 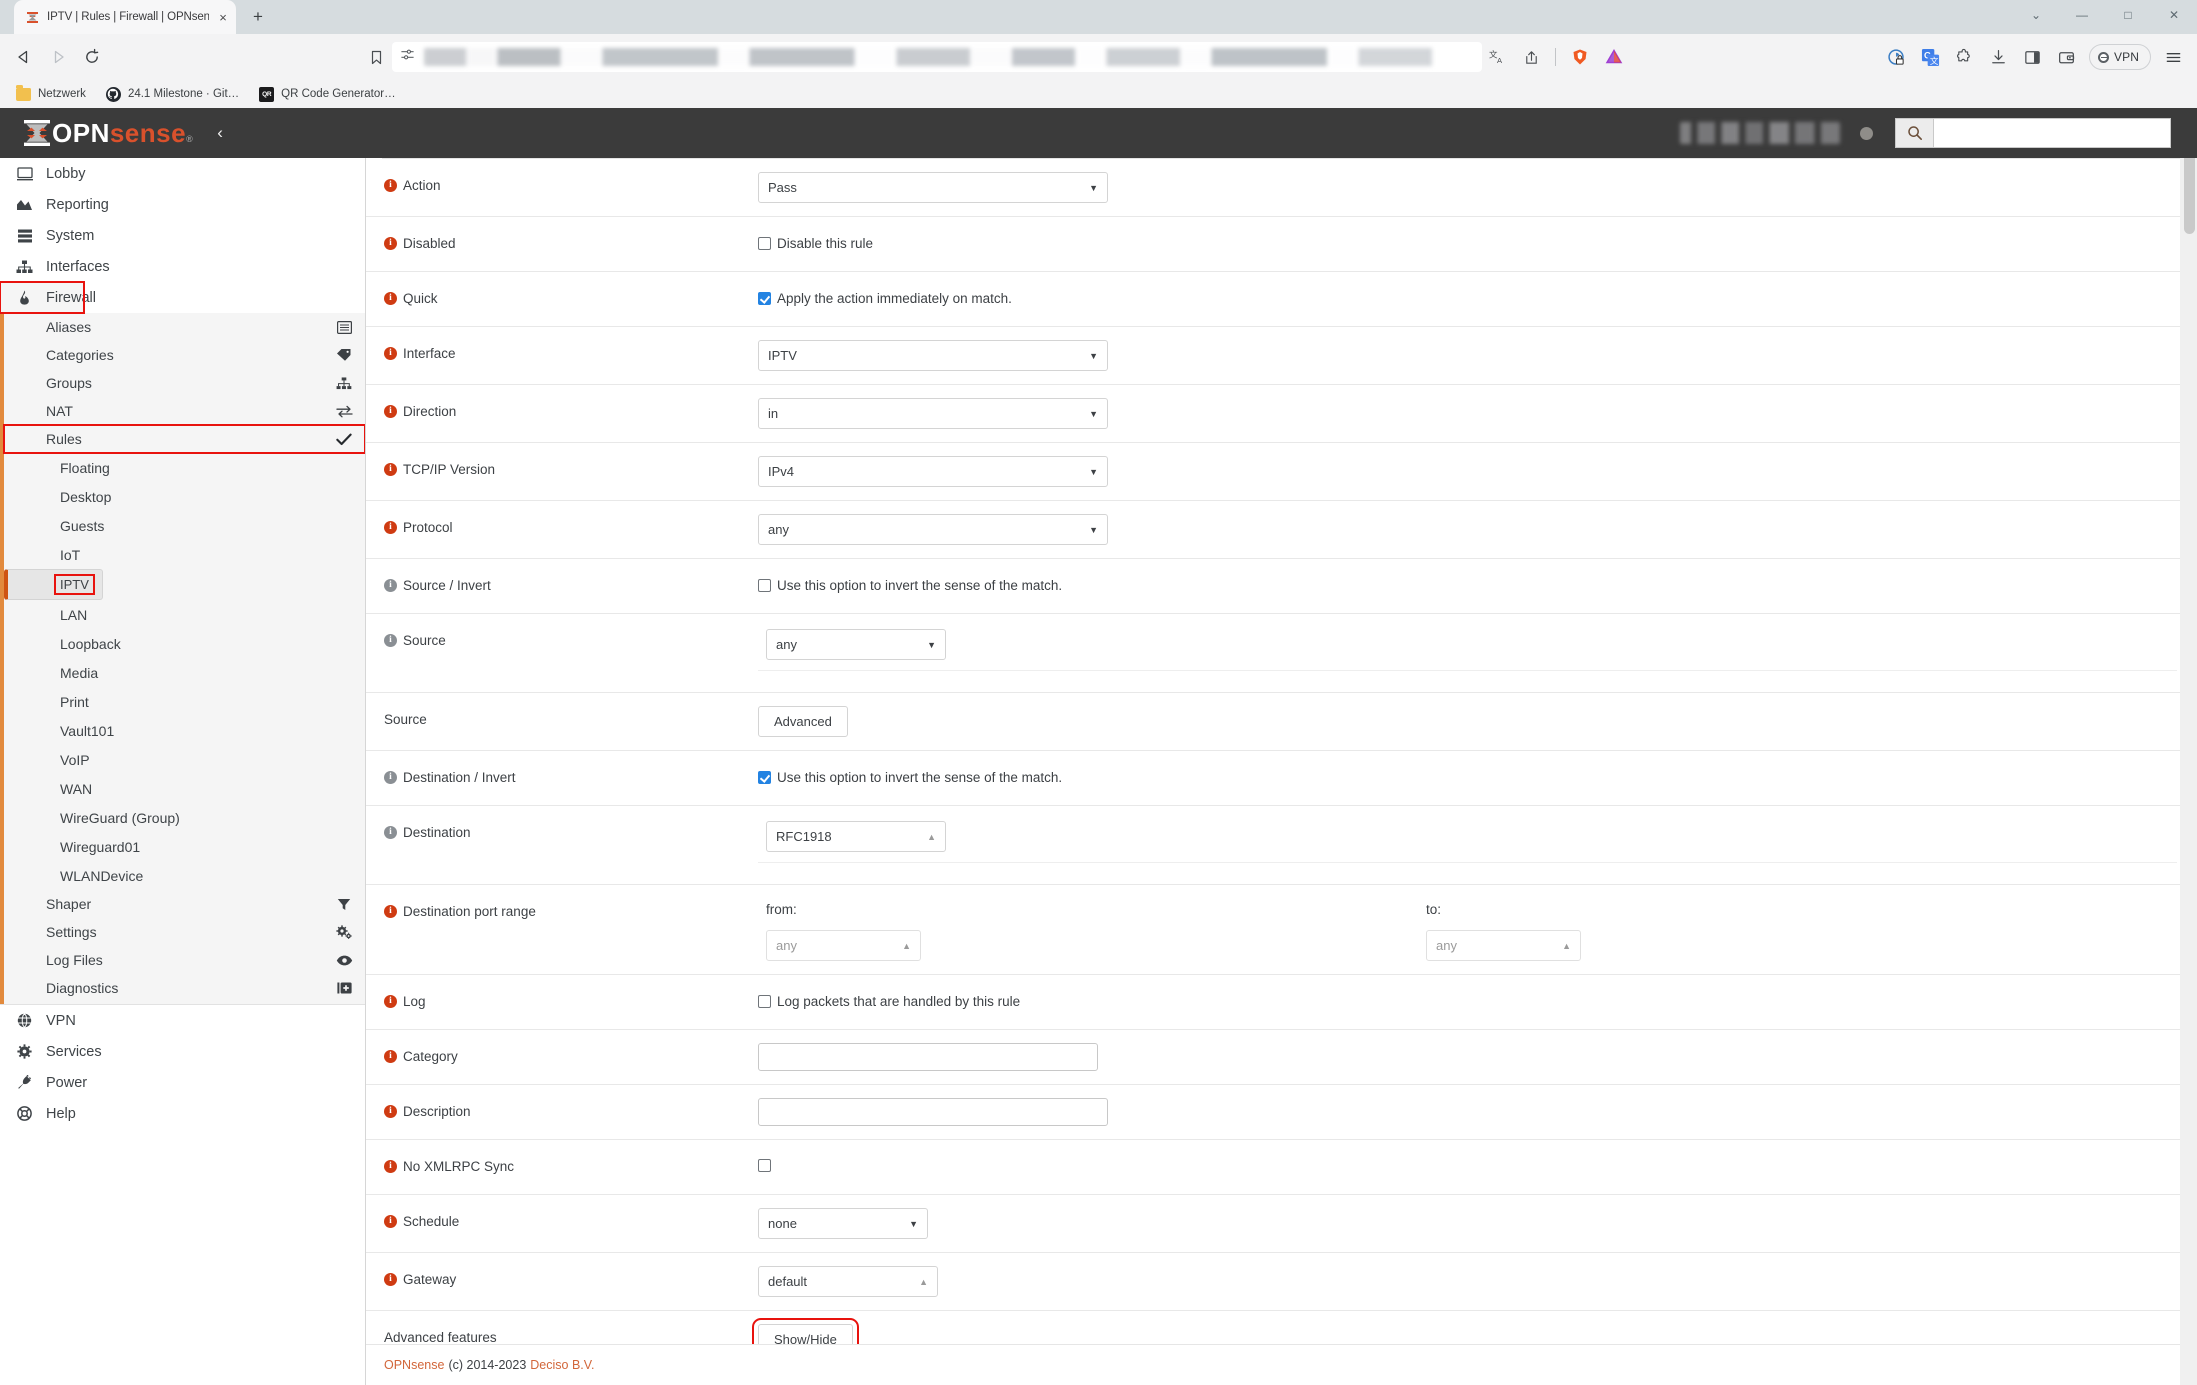 I want to click on port-from-select: any ▲, so click(x=843, y=945).